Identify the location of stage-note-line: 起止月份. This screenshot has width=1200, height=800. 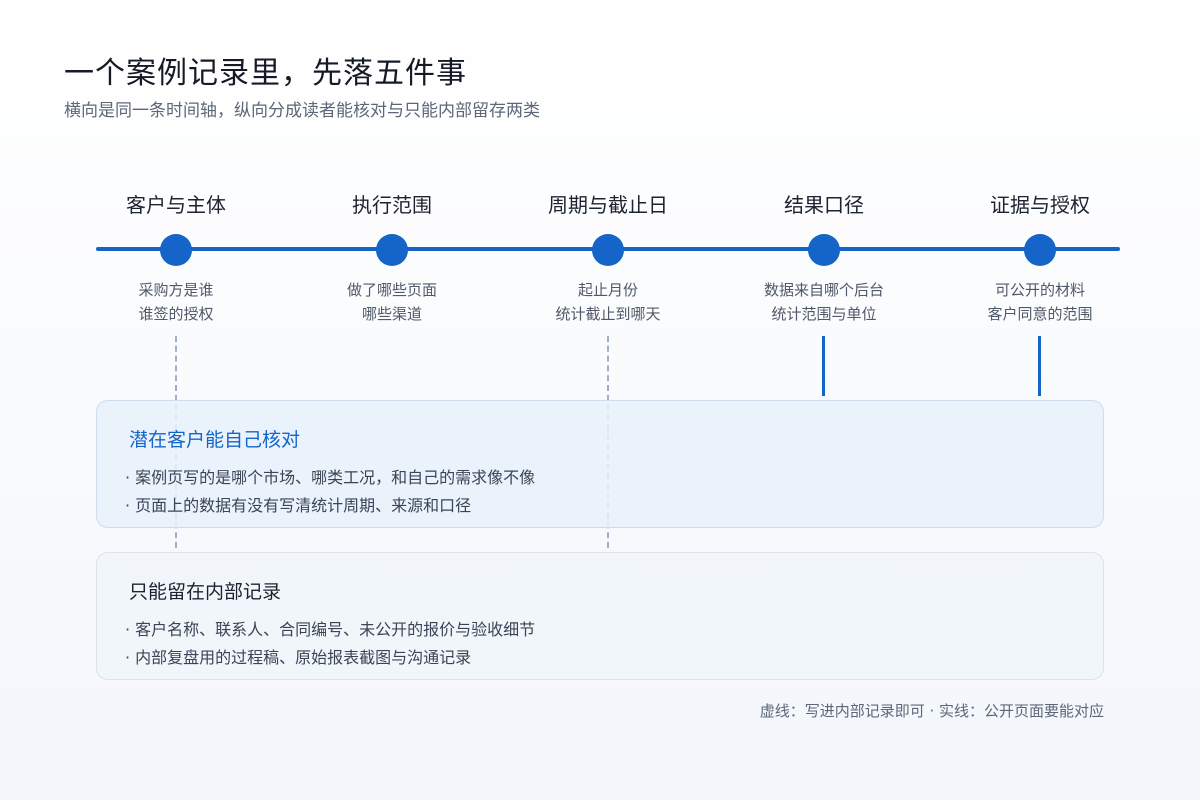
(607, 290).